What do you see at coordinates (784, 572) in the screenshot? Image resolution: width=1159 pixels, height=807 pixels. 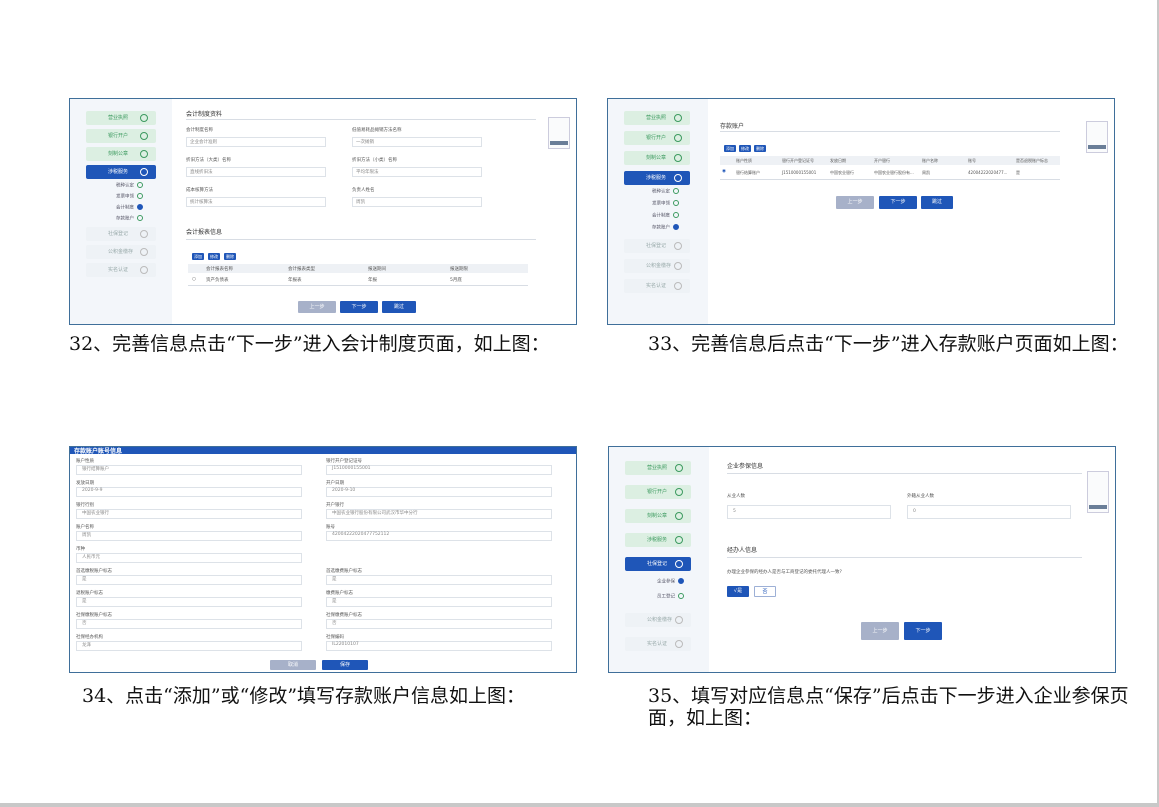 I see `question-text: 办理企业参保的经办人是否与工商登记的委托代理人一致?` at bounding box center [784, 572].